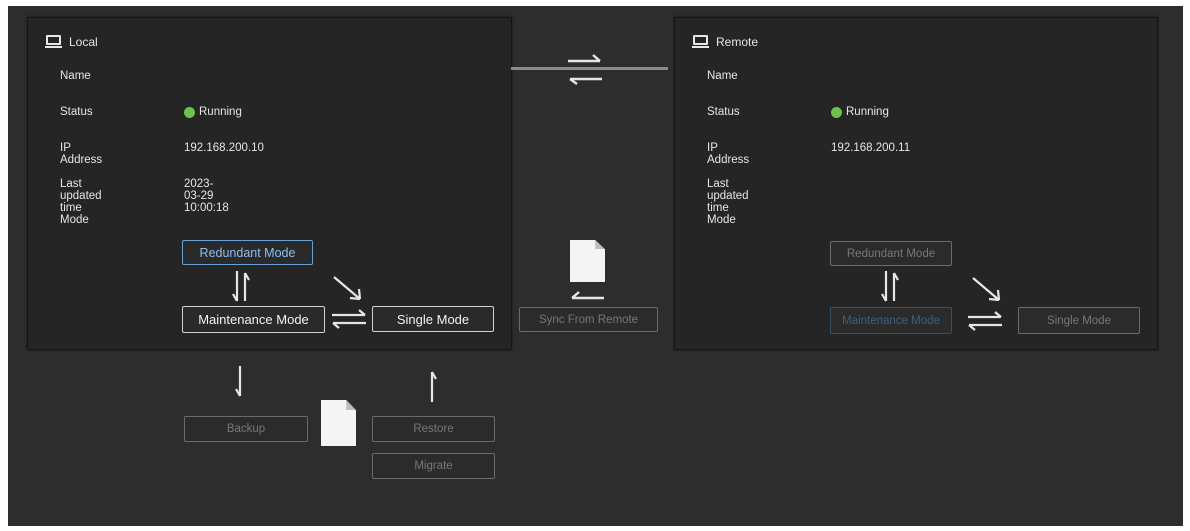  Describe the element at coordinates (247, 252) in the screenshot. I see `local-redundant-mode-button: Redundant Mode` at that location.